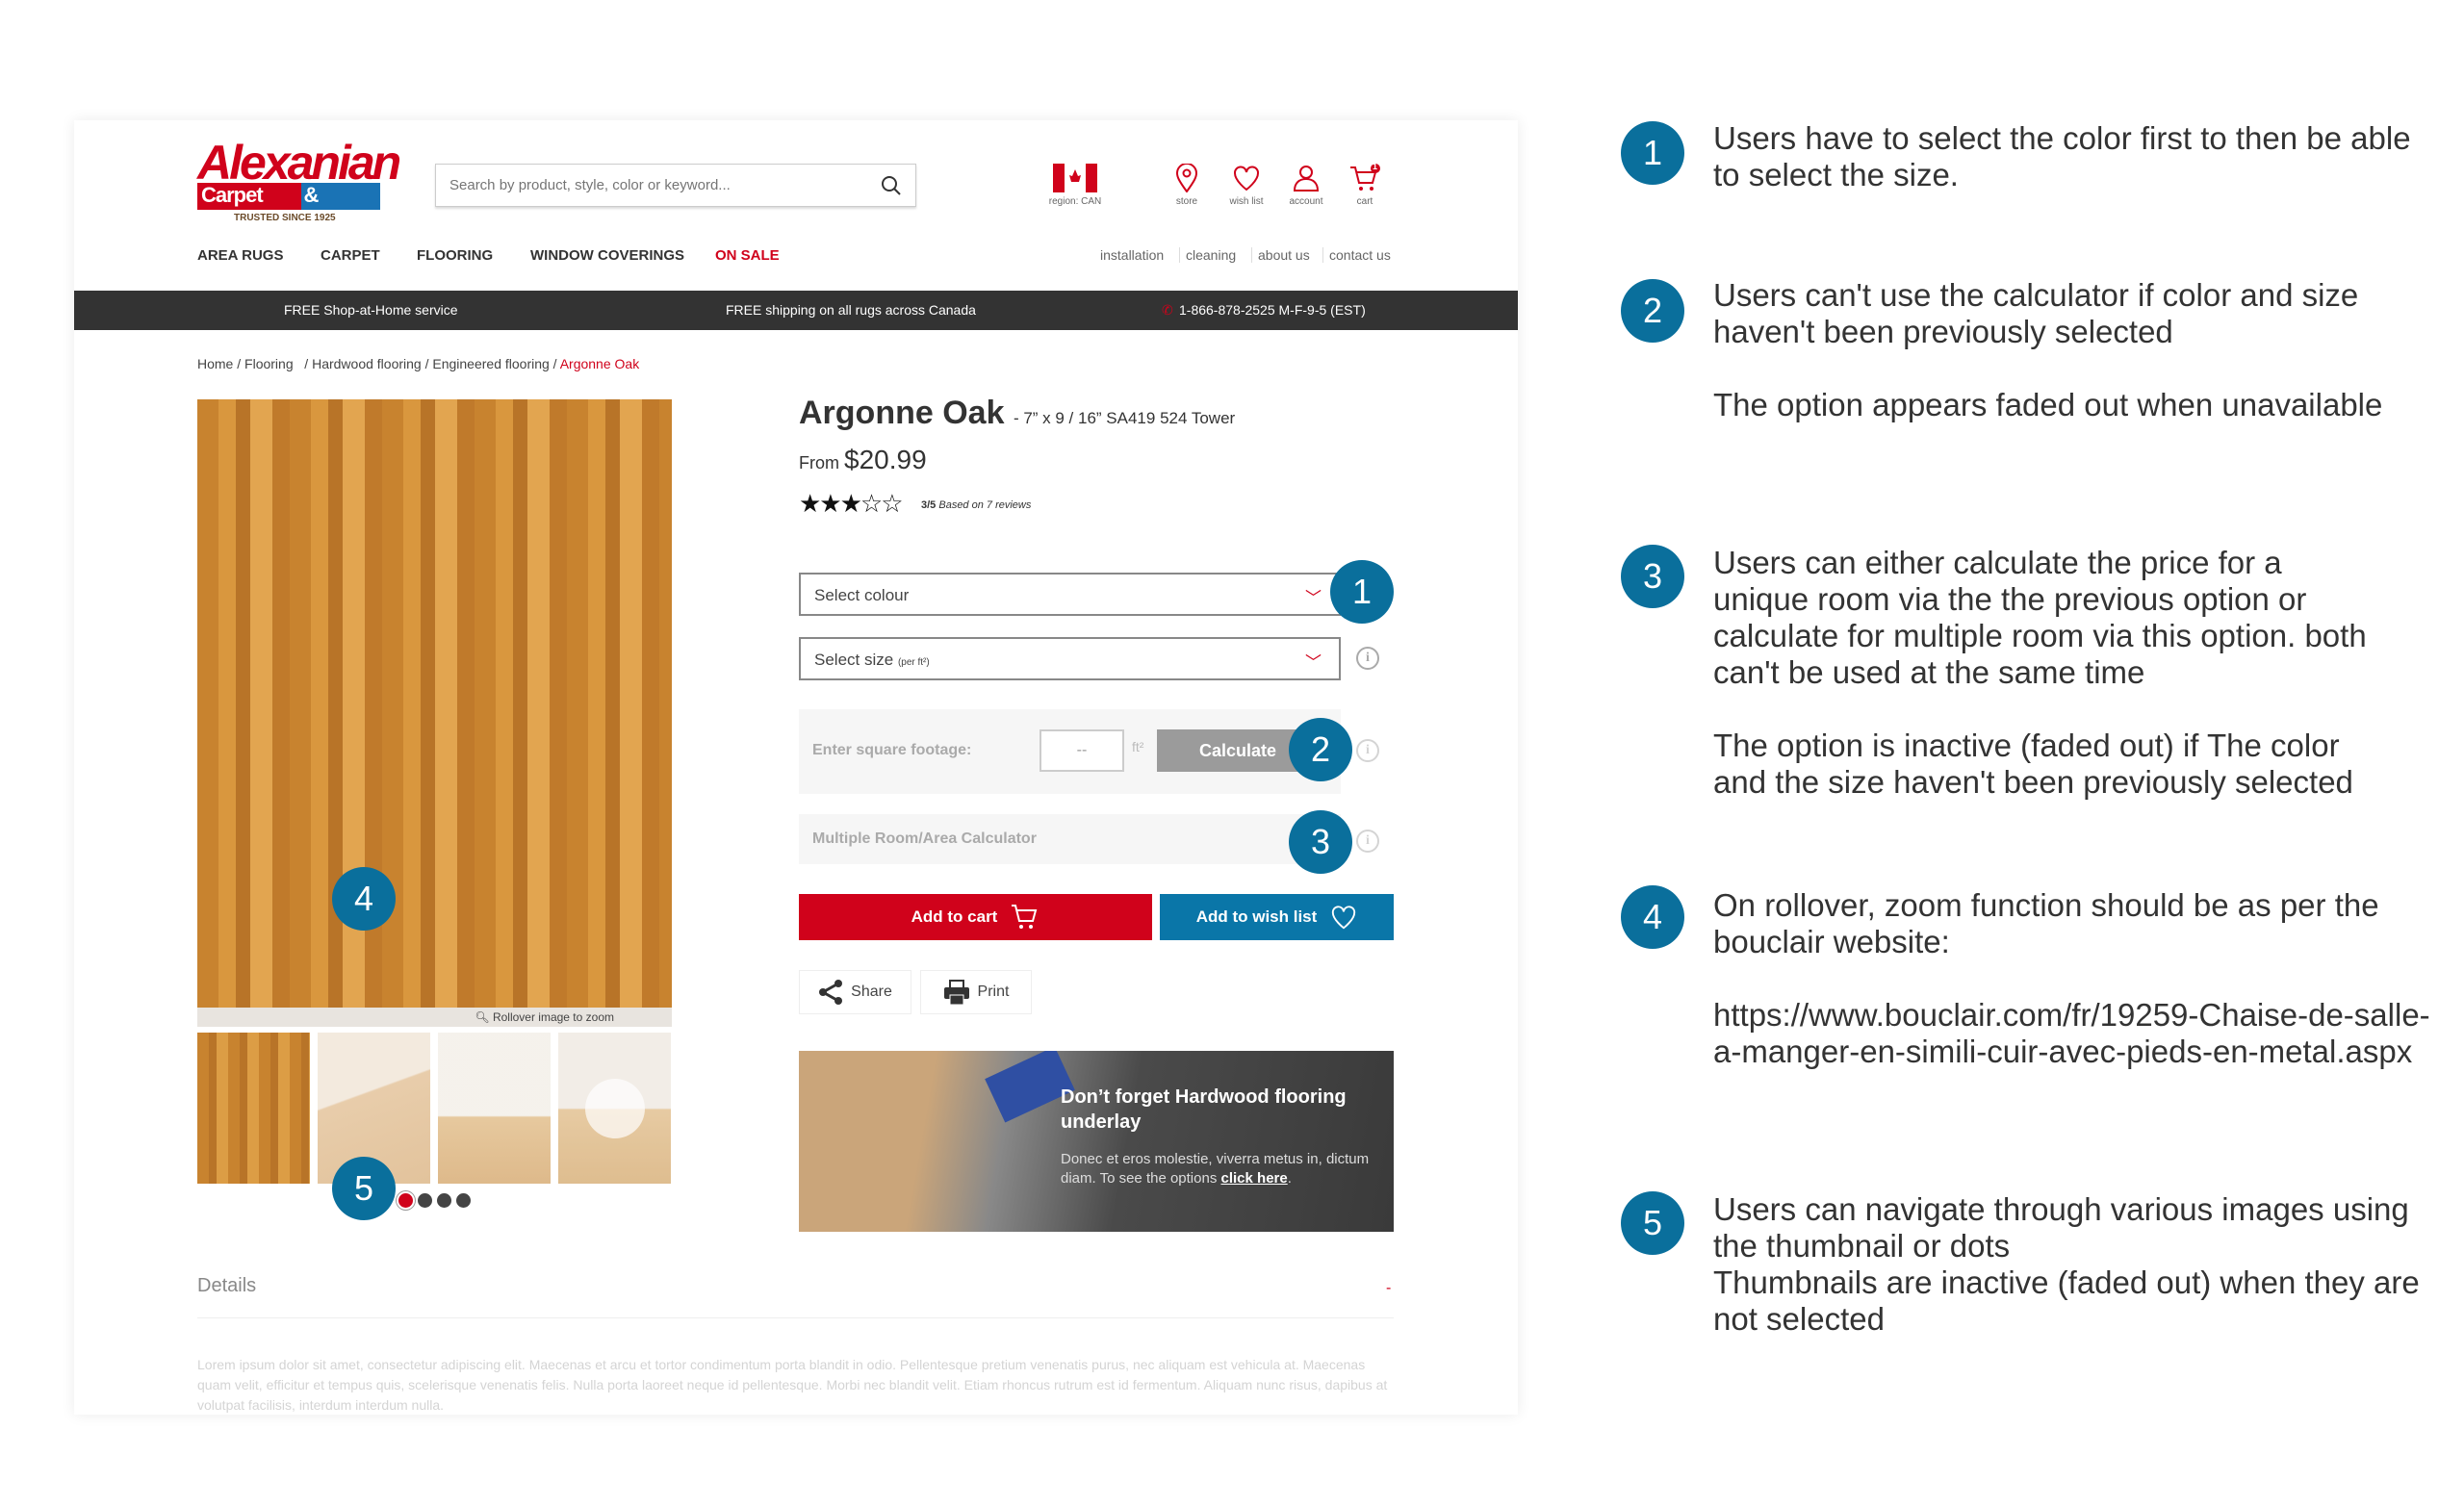 The width and height of the screenshot is (2464, 1507). What do you see at coordinates (795, 1317) in the screenshot?
I see `divider` at bounding box center [795, 1317].